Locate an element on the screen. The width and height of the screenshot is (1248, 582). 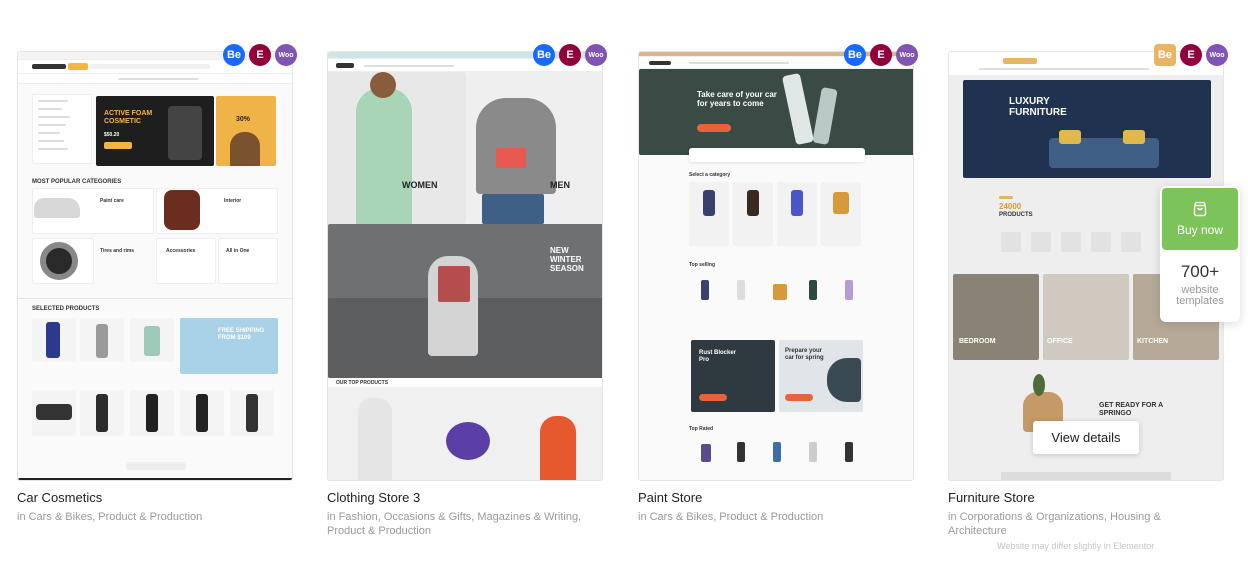
buy-now-panel: Buy now 700+ website templates is located at coordinates (1200, 254).